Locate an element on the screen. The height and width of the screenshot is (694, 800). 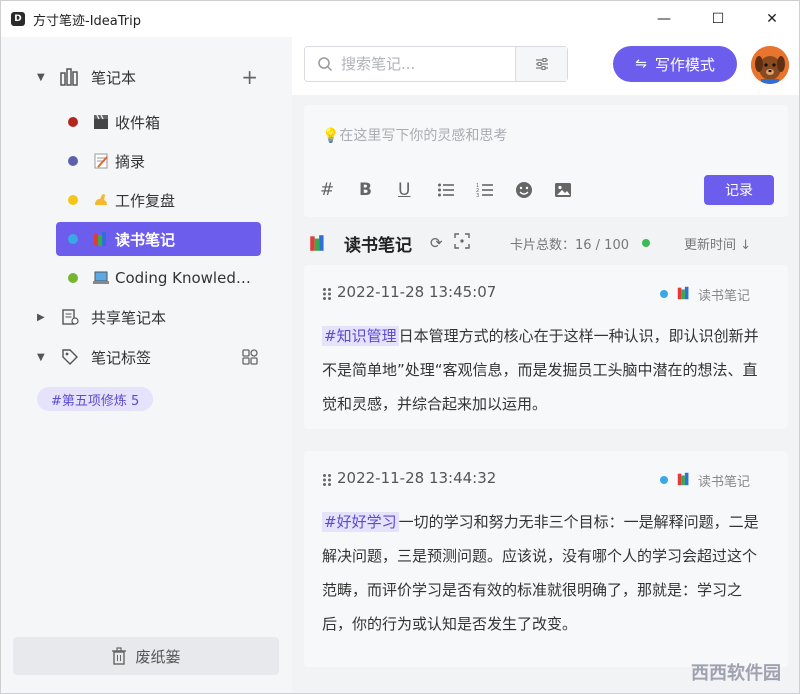
shared-notebook-icon is located at coordinates (70, 317).